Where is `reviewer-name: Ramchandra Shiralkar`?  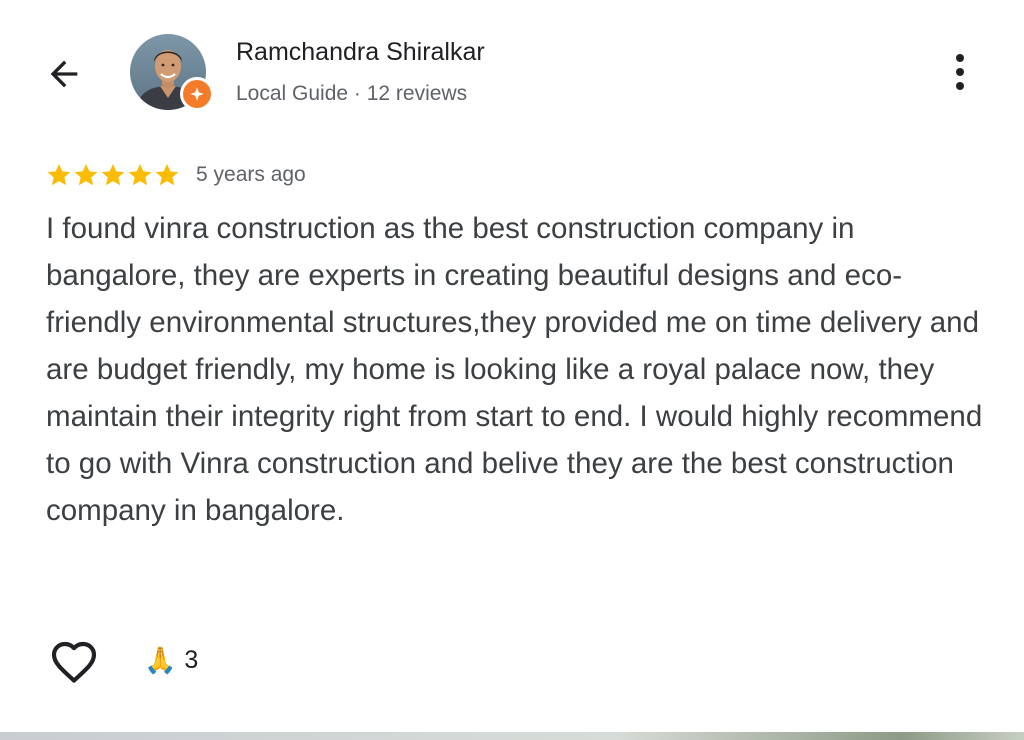
reviewer-name: Ramchandra Shiralkar is located at coordinates (360, 52).